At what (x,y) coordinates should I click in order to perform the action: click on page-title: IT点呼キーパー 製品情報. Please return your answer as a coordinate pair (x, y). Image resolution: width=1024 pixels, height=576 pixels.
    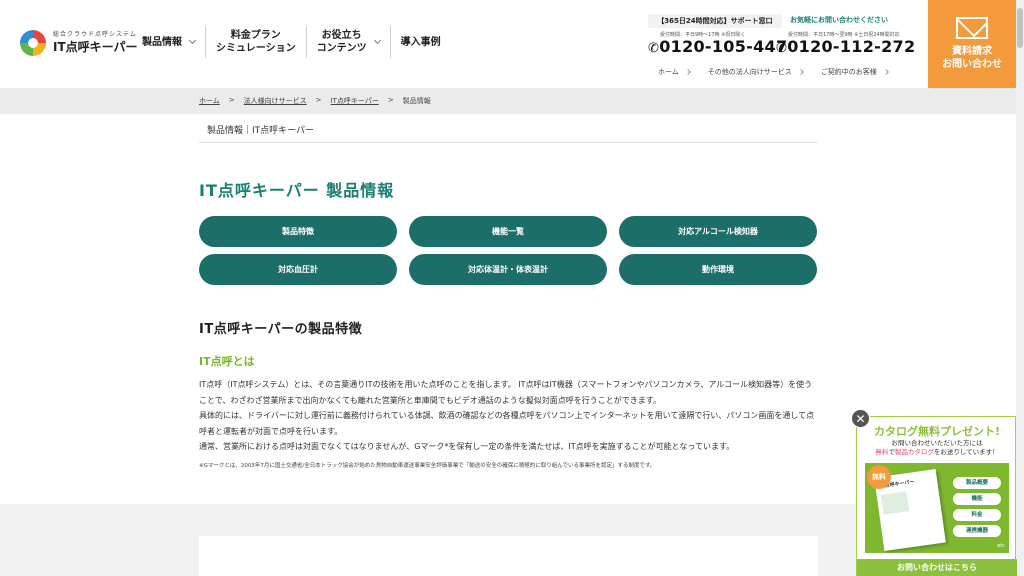
    Looking at the image, I should click on (297, 190).